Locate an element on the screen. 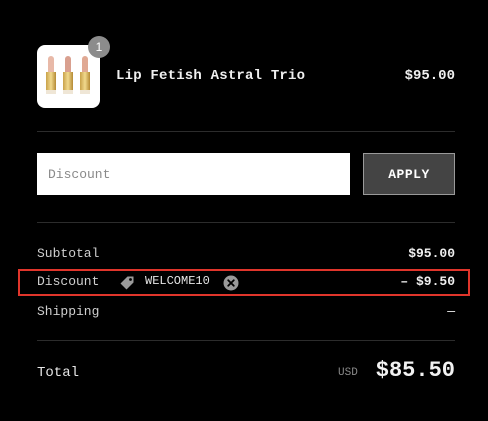 The height and width of the screenshot is (421, 488). discount-code: WELCOME10 is located at coordinates (177, 281).